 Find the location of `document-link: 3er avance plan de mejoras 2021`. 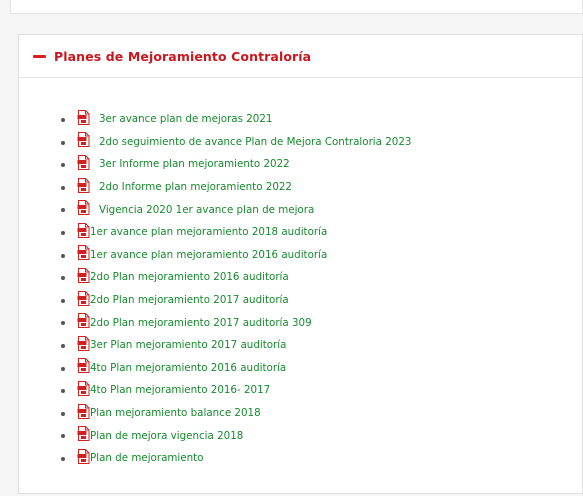

document-link: 3er avance plan de mejoras 2021 is located at coordinates (185, 119).